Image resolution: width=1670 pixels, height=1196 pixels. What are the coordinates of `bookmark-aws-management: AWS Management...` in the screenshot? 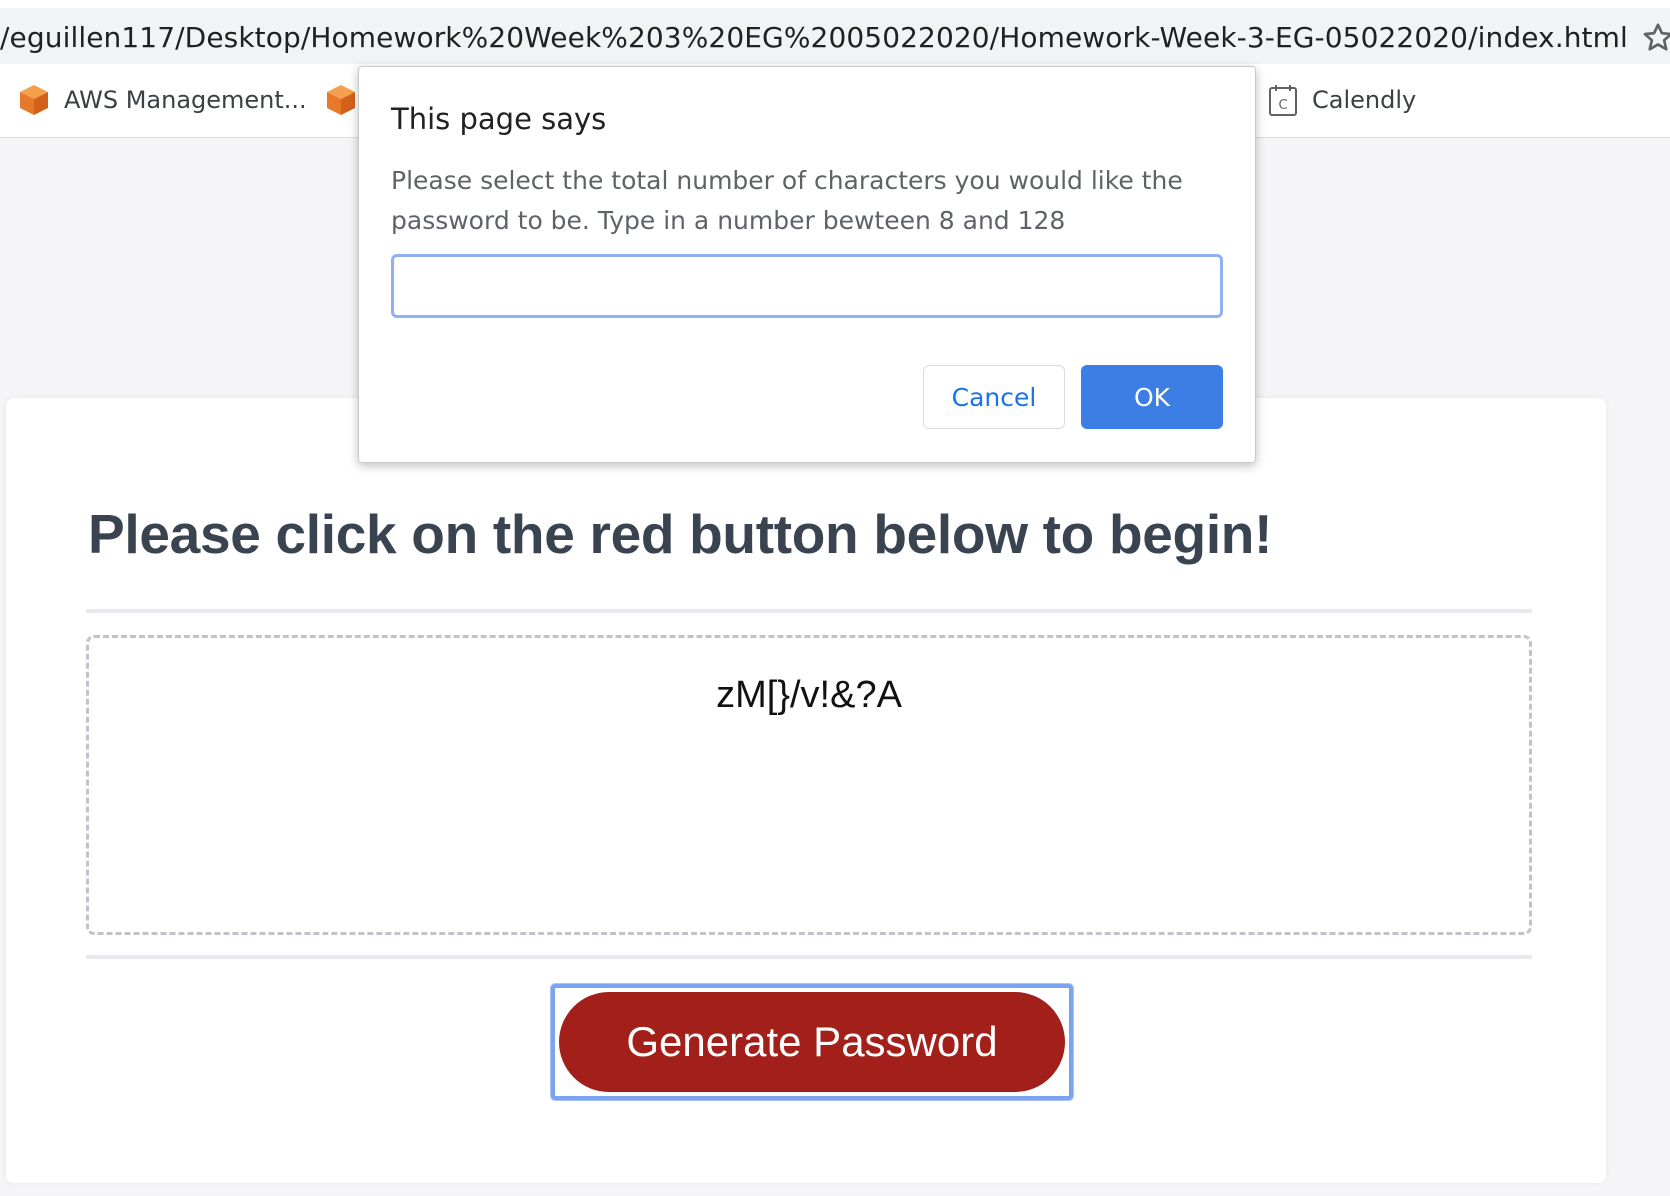 It's located at (162, 100).